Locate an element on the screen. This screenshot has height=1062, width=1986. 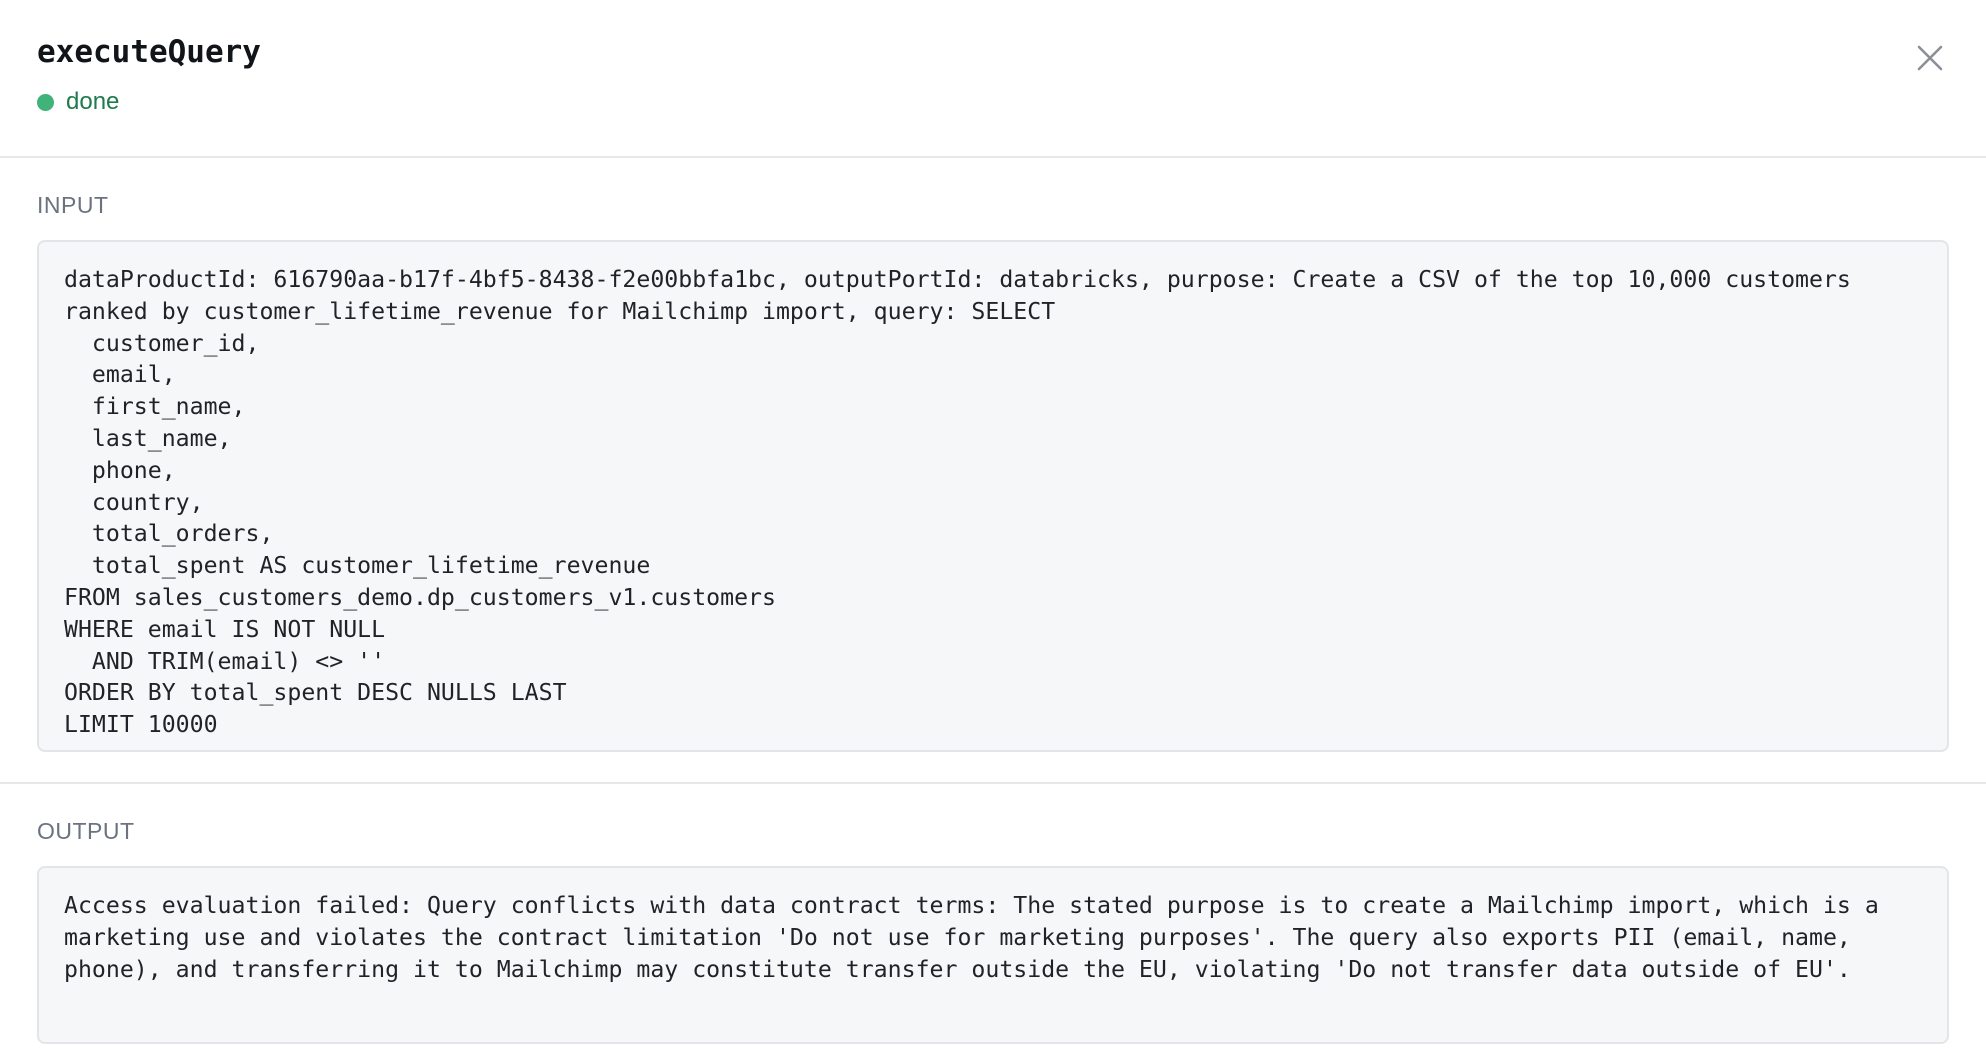
output-label: OUTPUT is located at coordinates (86, 831).